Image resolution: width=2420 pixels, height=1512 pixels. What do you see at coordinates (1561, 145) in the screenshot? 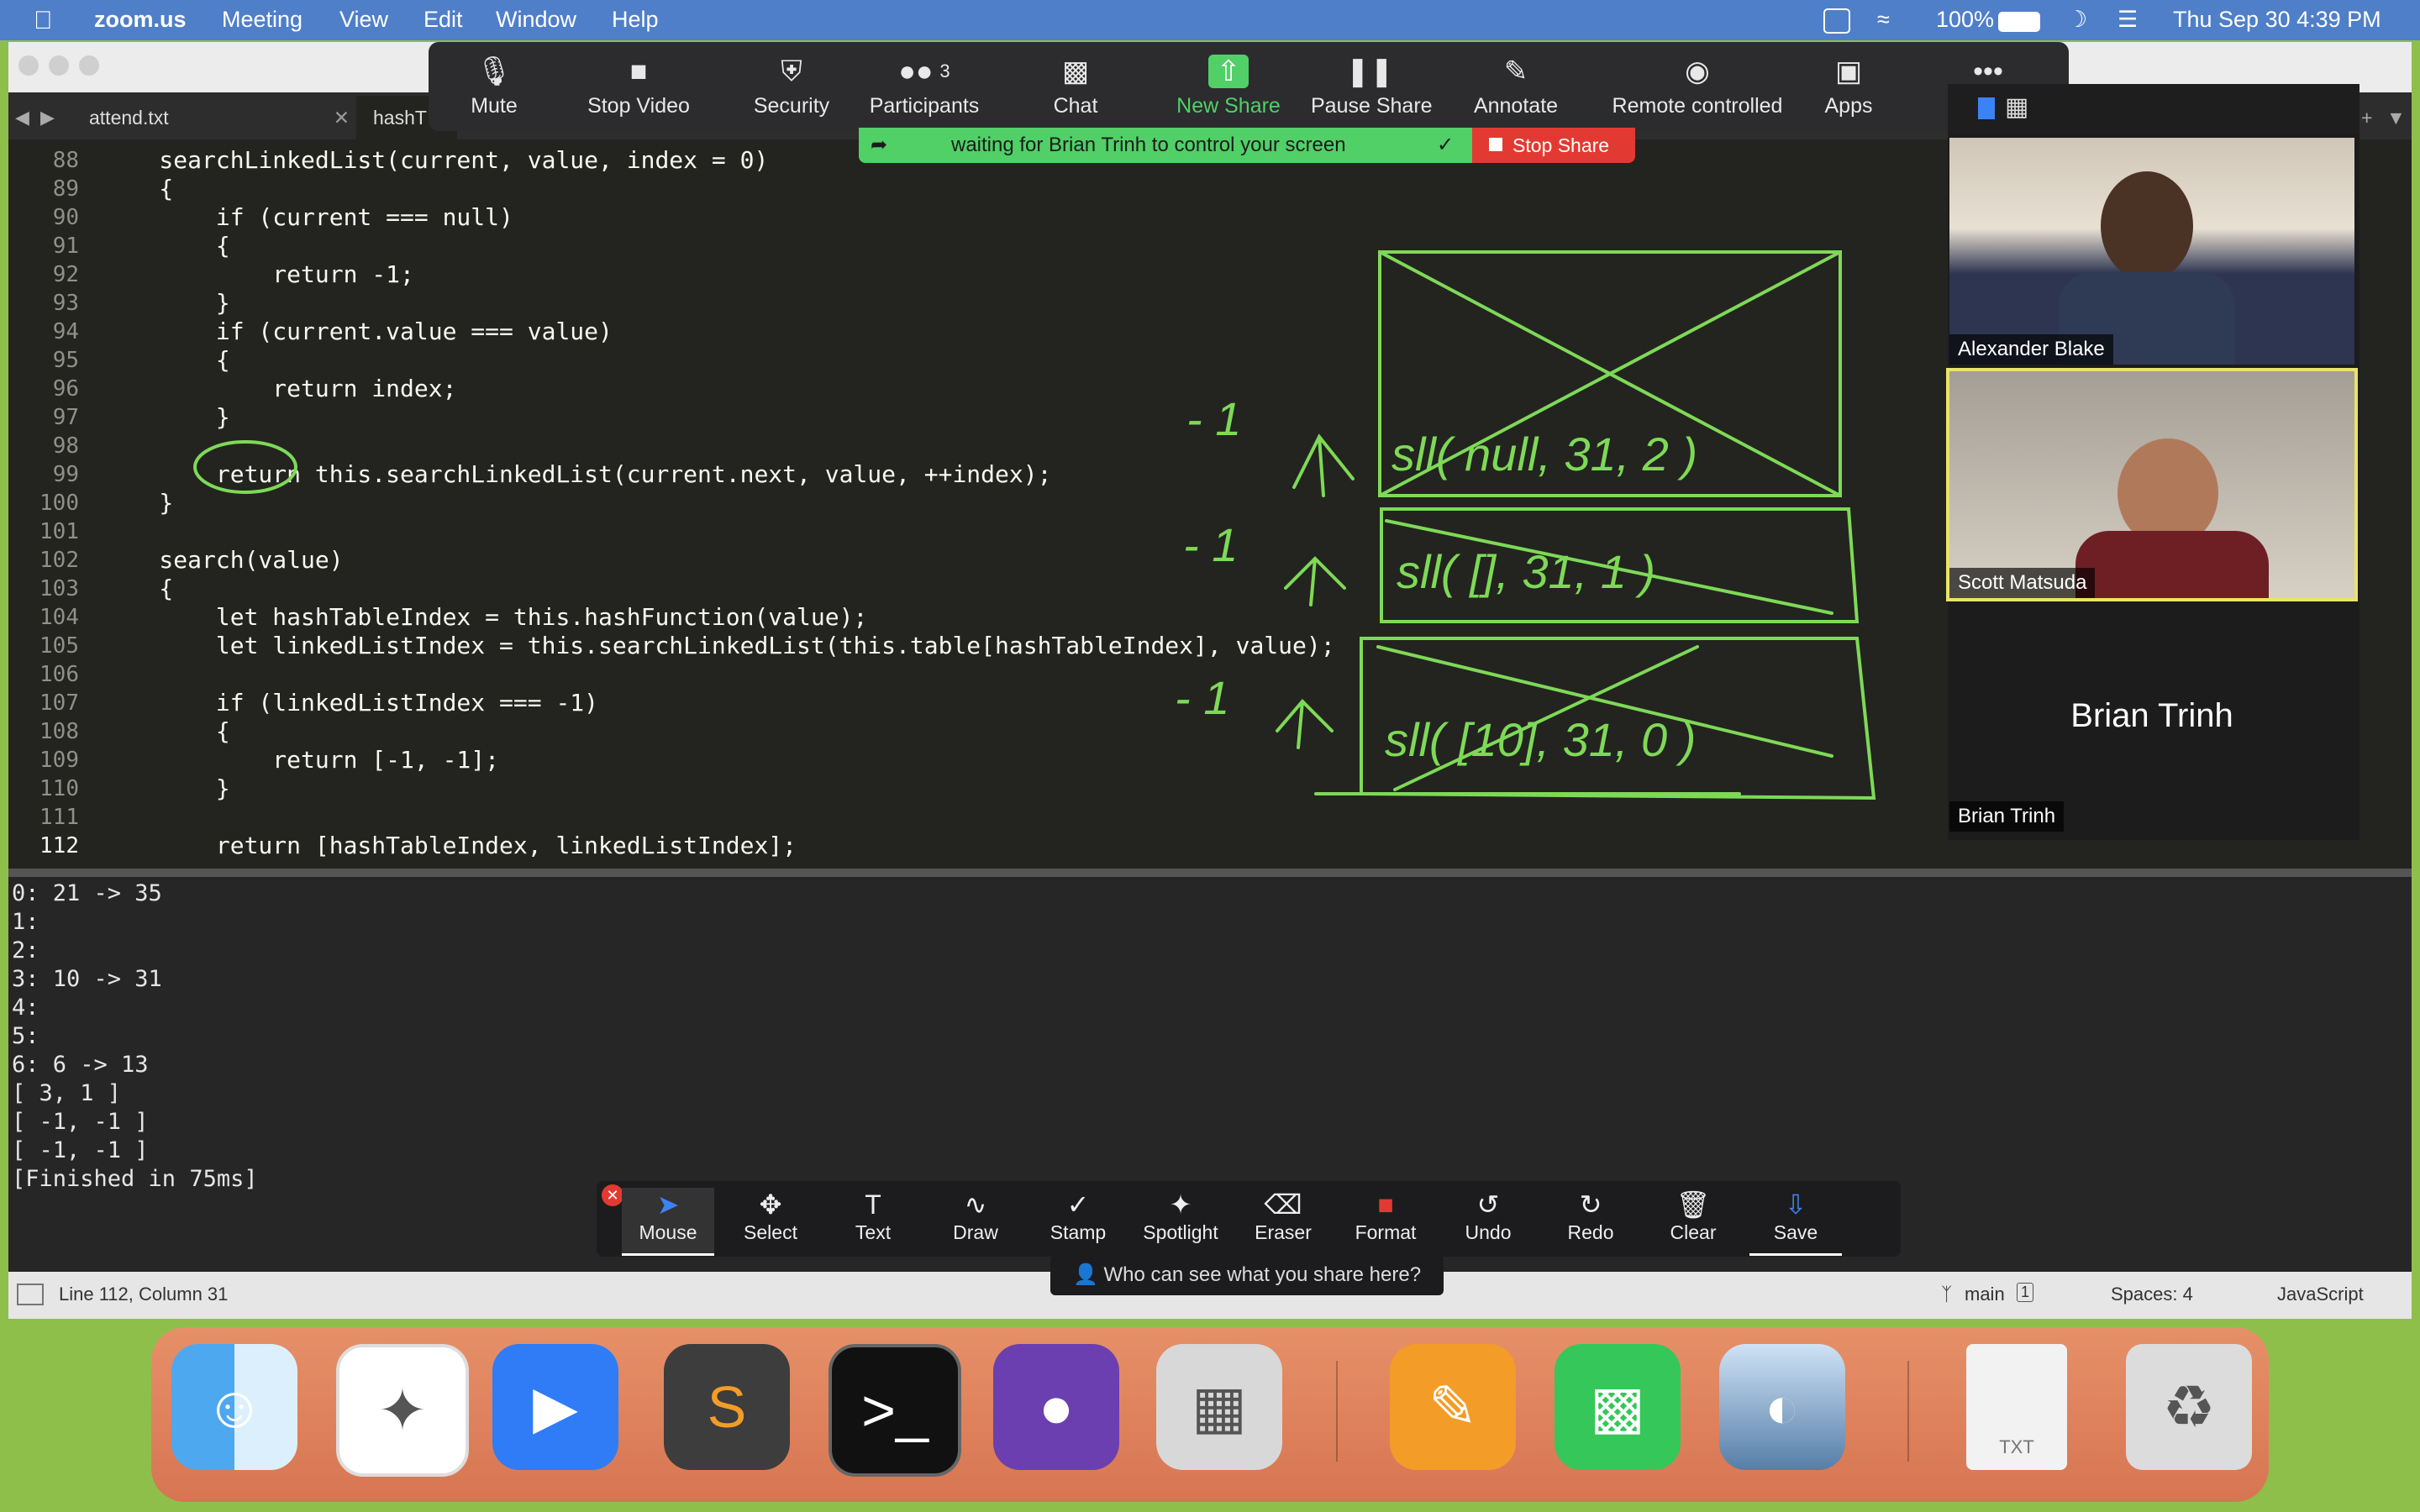
I see `stop-share-label: Stop Share` at bounding box center [1561, 145].